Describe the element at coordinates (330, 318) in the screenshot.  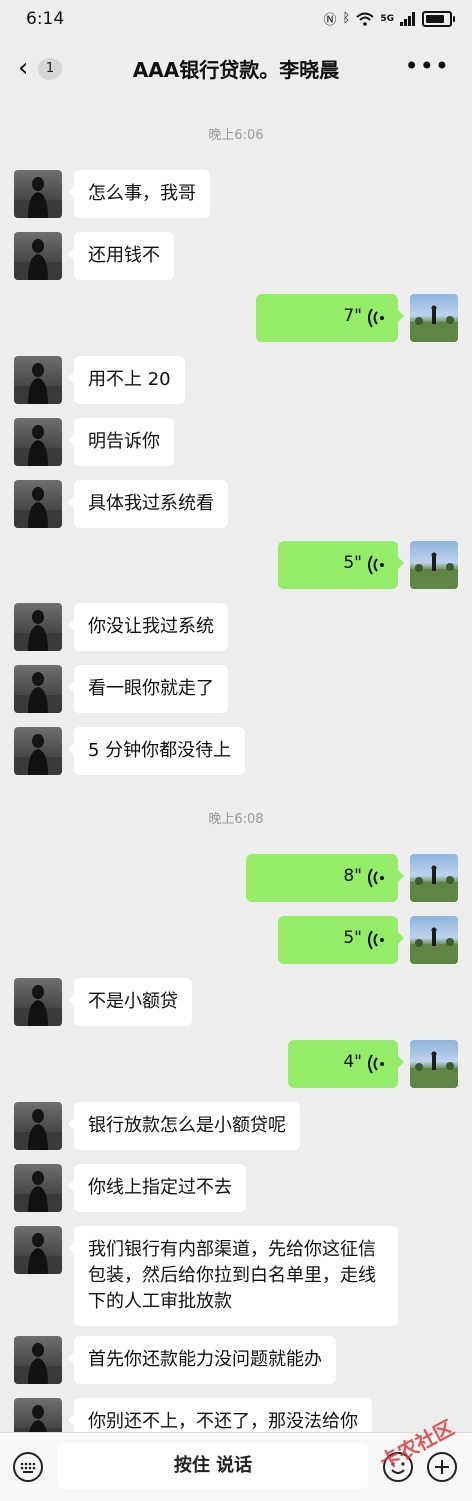
I see `voice-message-bubble: 7"` at that location.